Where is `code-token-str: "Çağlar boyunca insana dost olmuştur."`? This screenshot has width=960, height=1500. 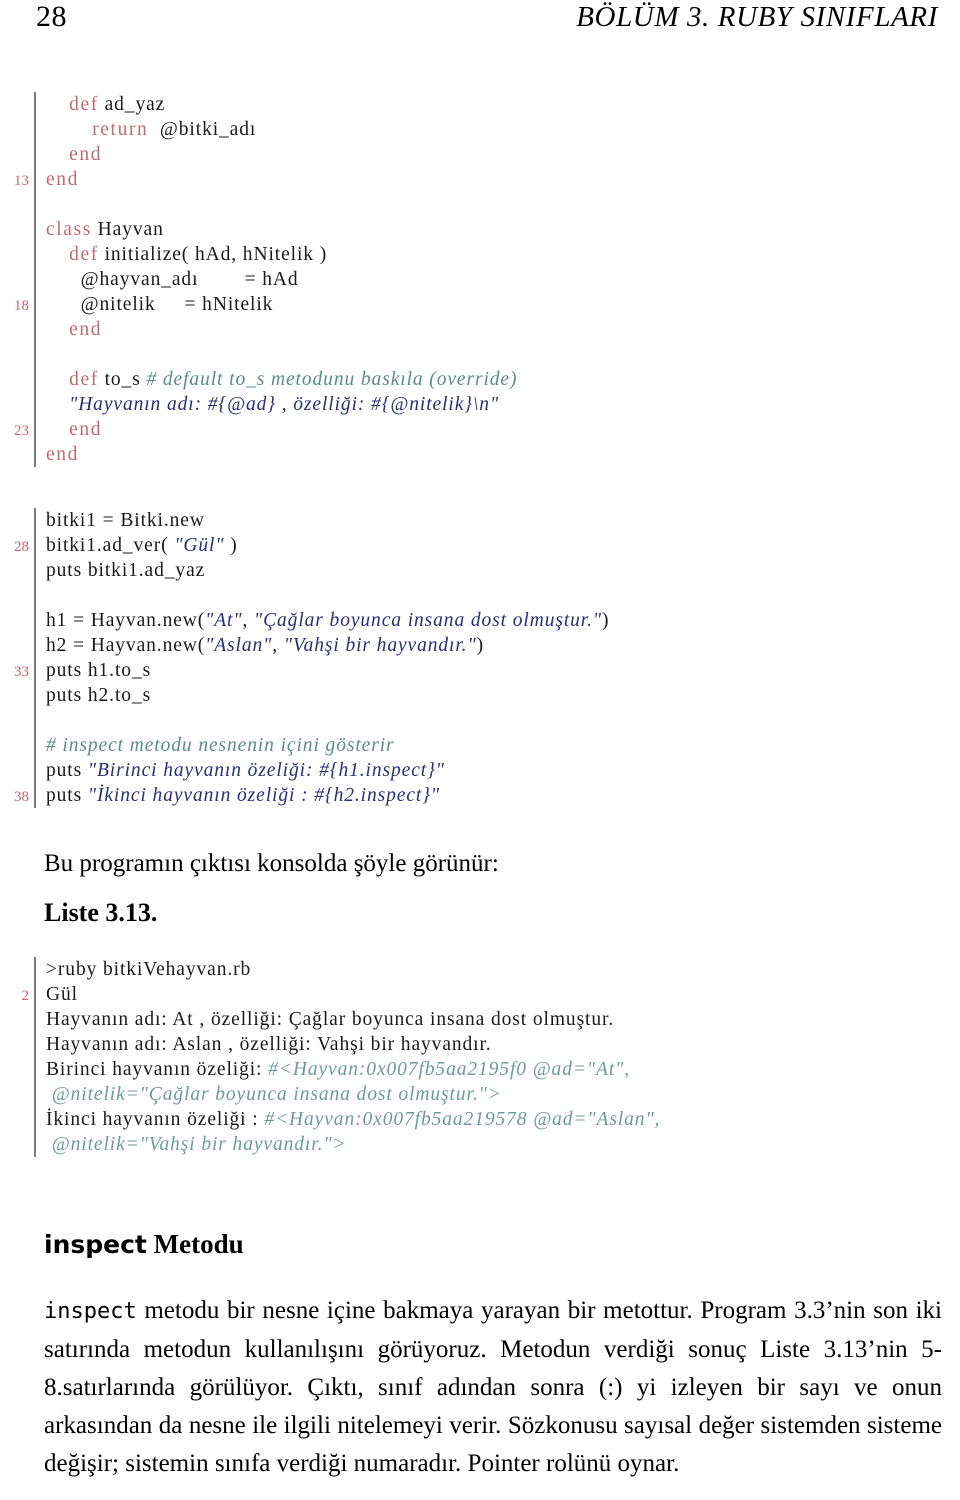
code-token-str: "Çağlar boyunca insana dost olmuştur." is located at coordinates (428, 620).